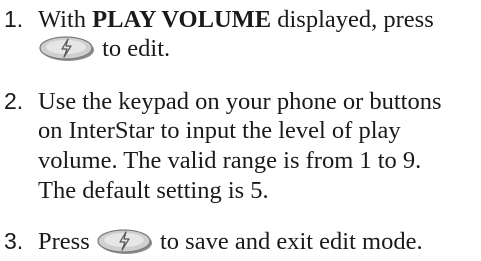 Image resolution: width=481 pixels, height=261 pixels. Describe the element at coordinates (133, 48) in the screenshot. I see `step-1-line-2-text: to edit.` at that location.